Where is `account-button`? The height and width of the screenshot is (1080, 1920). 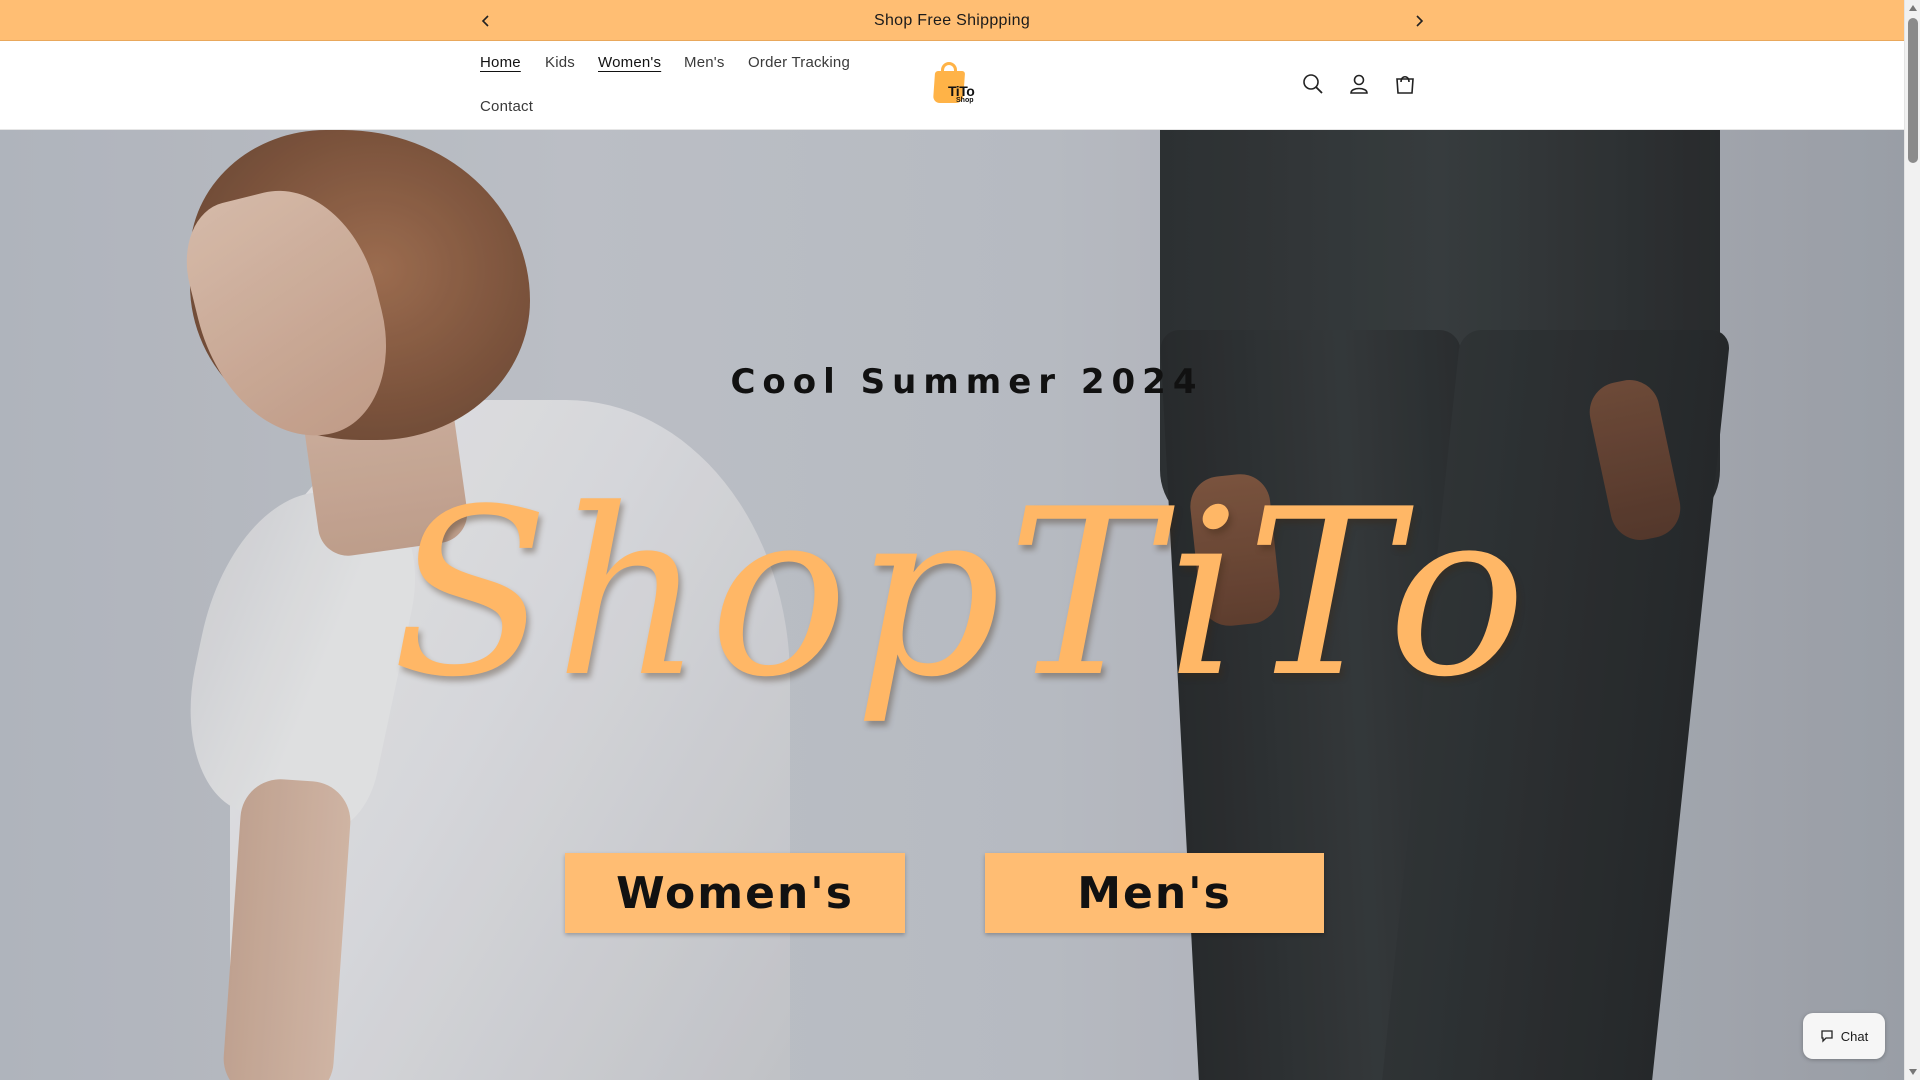
account-button is located at coordinates (1359, 84).